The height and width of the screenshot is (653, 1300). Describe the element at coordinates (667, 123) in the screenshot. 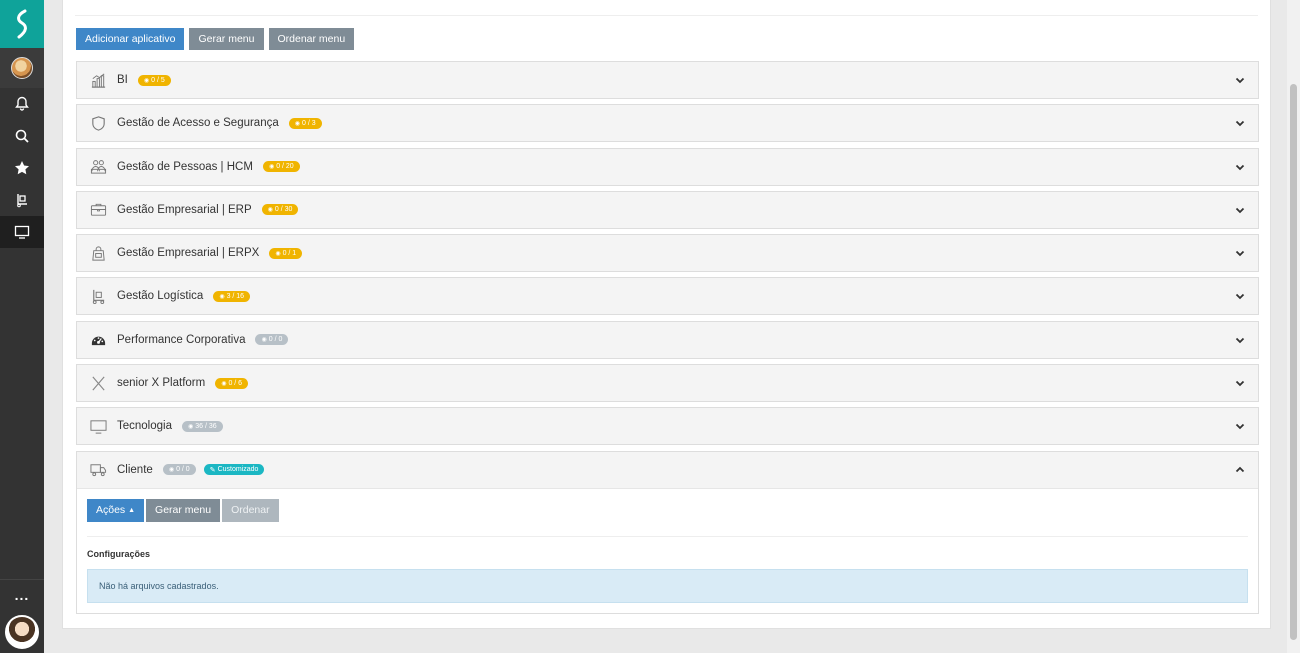

I see `group-access-security: Gestão de Acesso e Segurança ◉ 0 / 3` at that location.